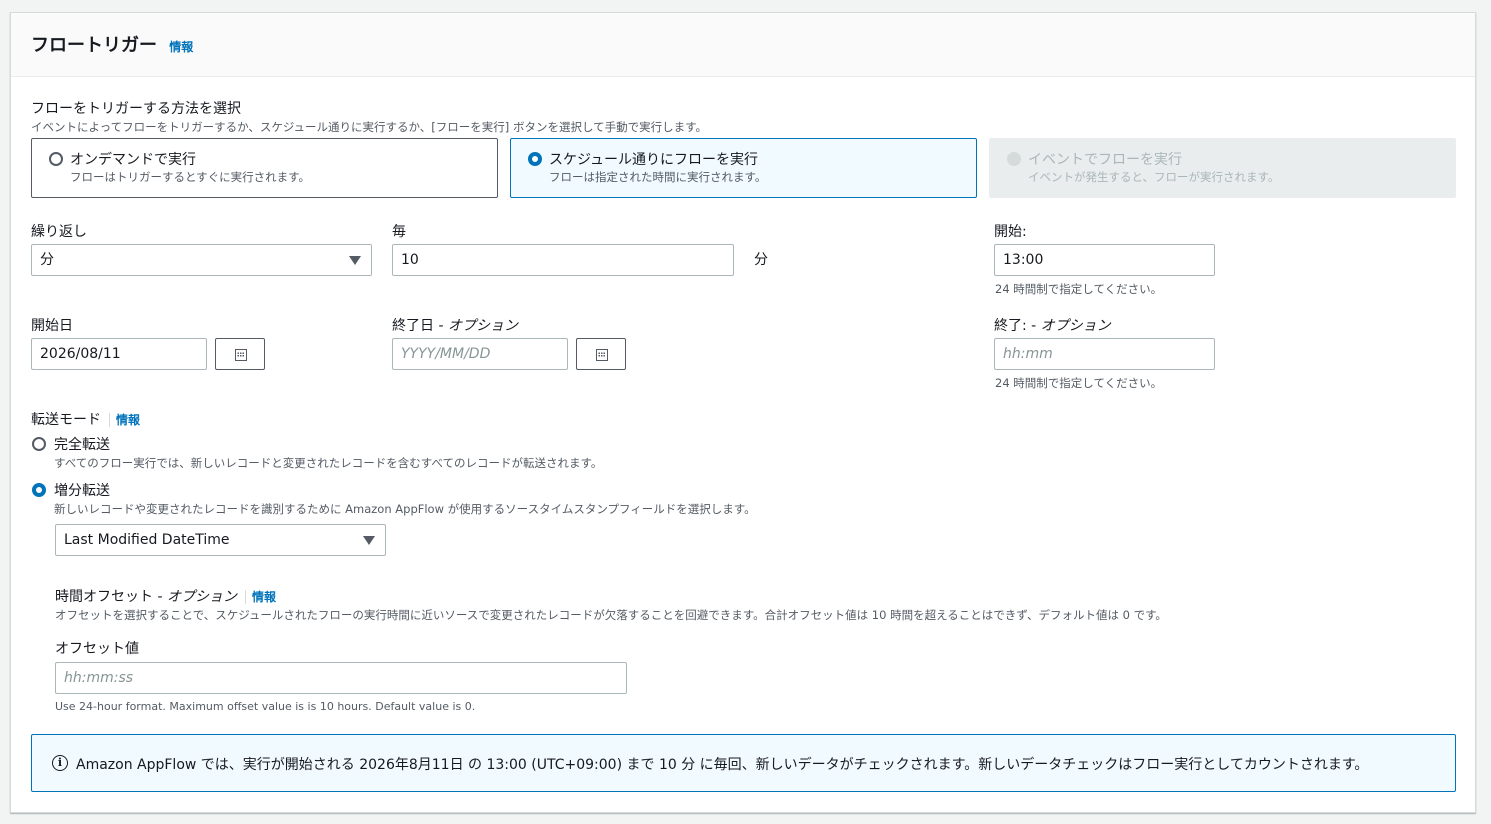 The height and width of the screenshot is (824, 1491). I want to click on offset-value-label: オフセット値, so click(97, 649).